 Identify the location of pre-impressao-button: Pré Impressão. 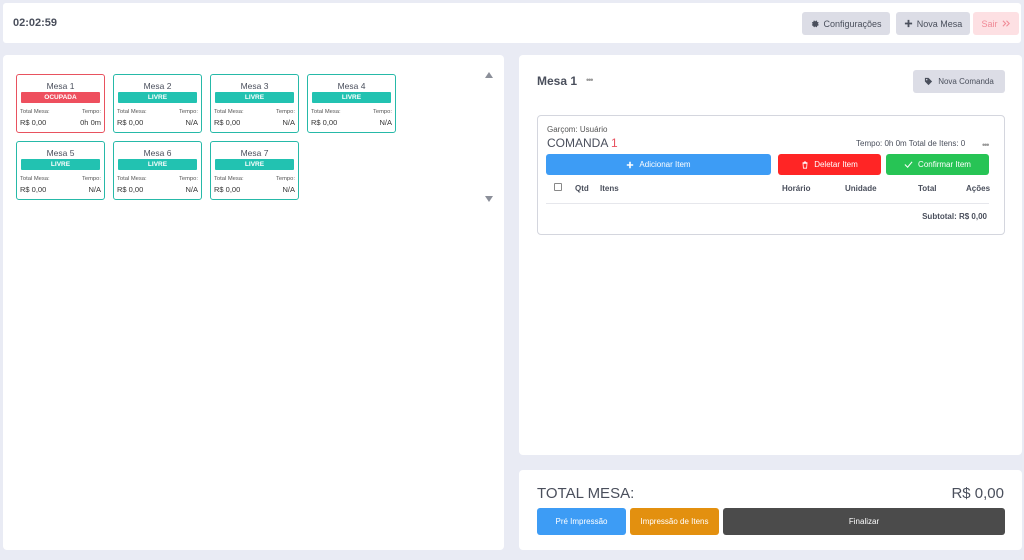
(581, 521).